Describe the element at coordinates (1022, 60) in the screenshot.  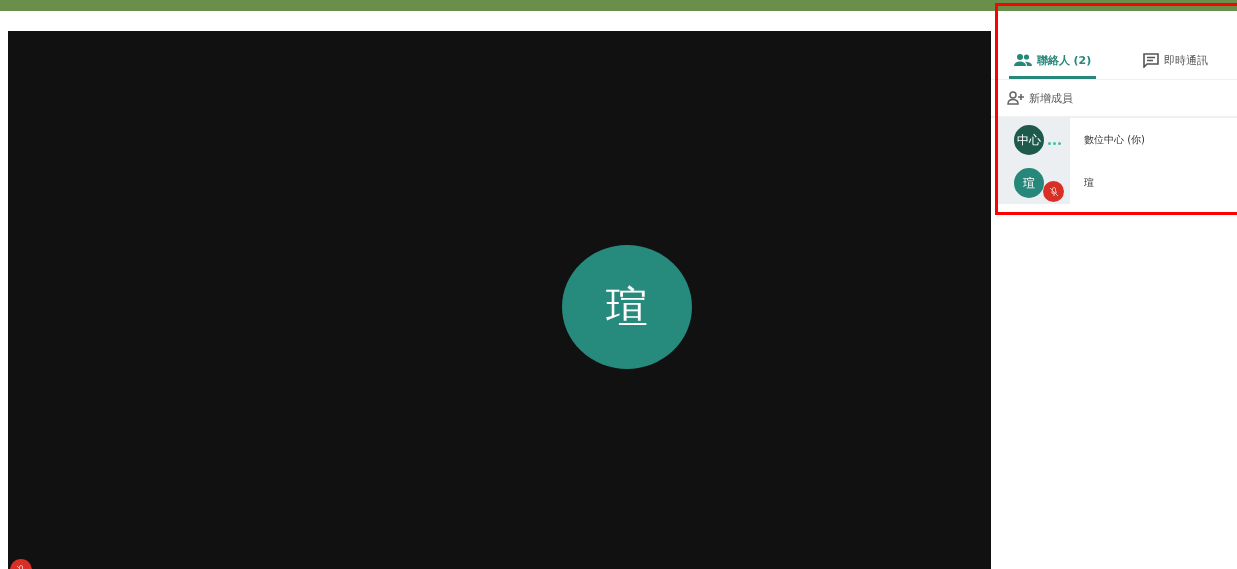
I see `people-icon` at that location.